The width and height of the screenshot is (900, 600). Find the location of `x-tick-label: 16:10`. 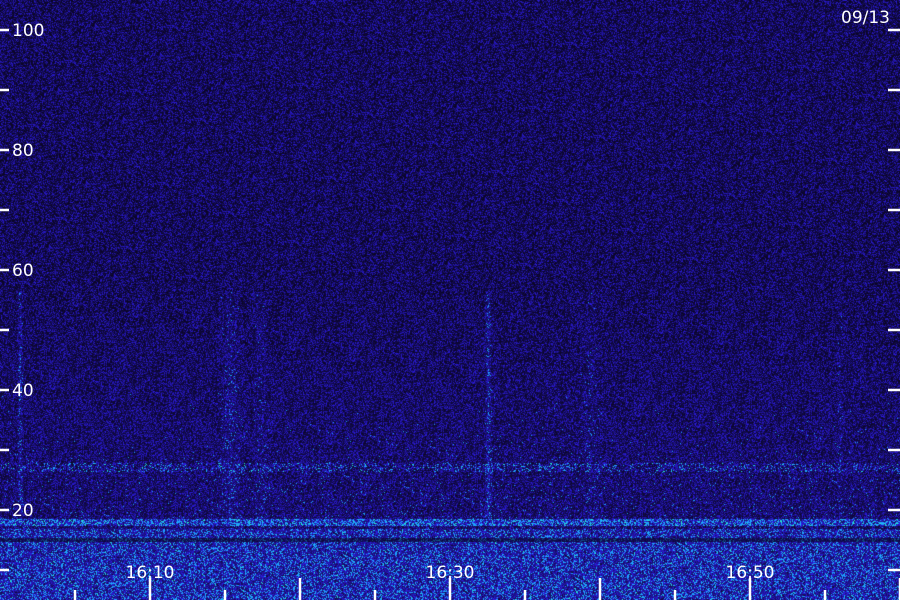

x-tick-label: 16:10 is located at coordinates (150, 573).